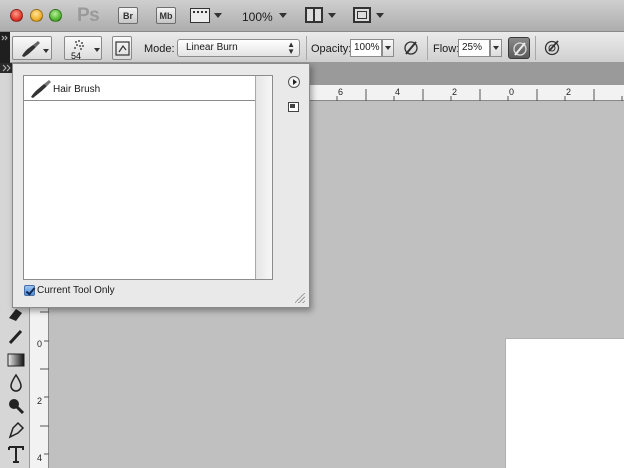 The height and width of the screenshot is (468, 624). Describe the element at coordinates (200, 15) in the screenshot. I see `view-extras-icon` at that location.